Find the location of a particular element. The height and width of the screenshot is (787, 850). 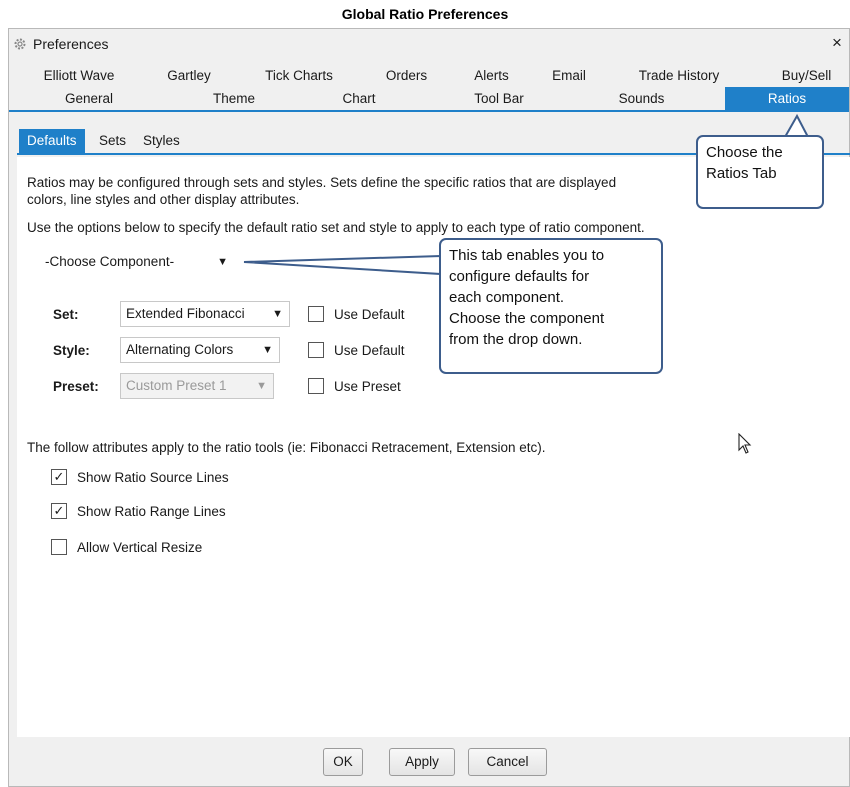

callout-line: configure defaults for is located at coordinates (519, 276).